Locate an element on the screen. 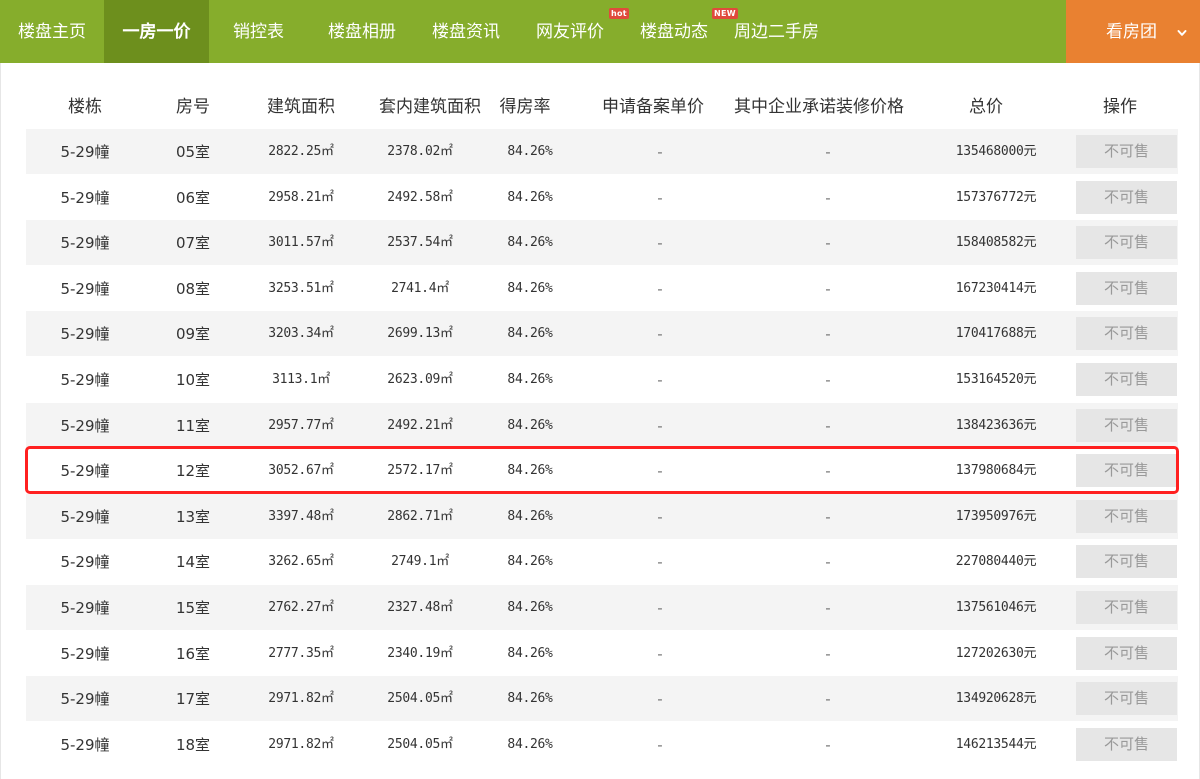 This screenshot has height=779, width=1200. nav-item-second-hand: 周边二手房 is located at coordinates (776, 31).